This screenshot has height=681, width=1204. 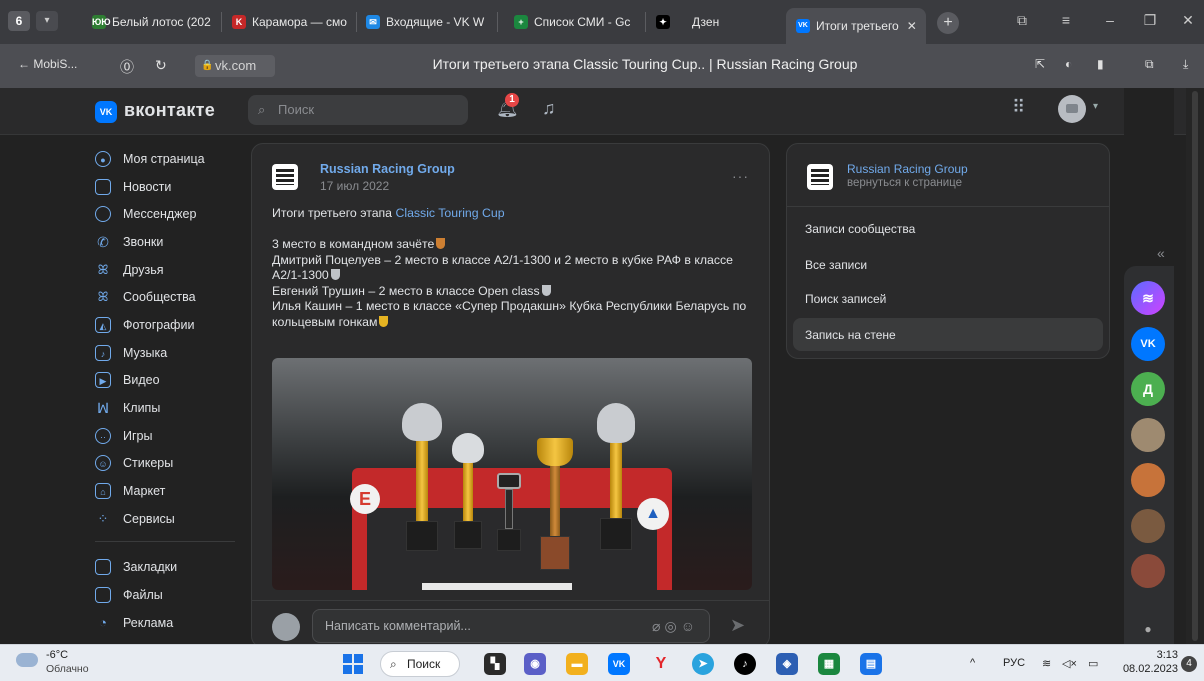 What do you see at coordinates (661, 664) in the screenshot?
I see `yandex-browser-icon: Y` at bounding box center [661, 664].